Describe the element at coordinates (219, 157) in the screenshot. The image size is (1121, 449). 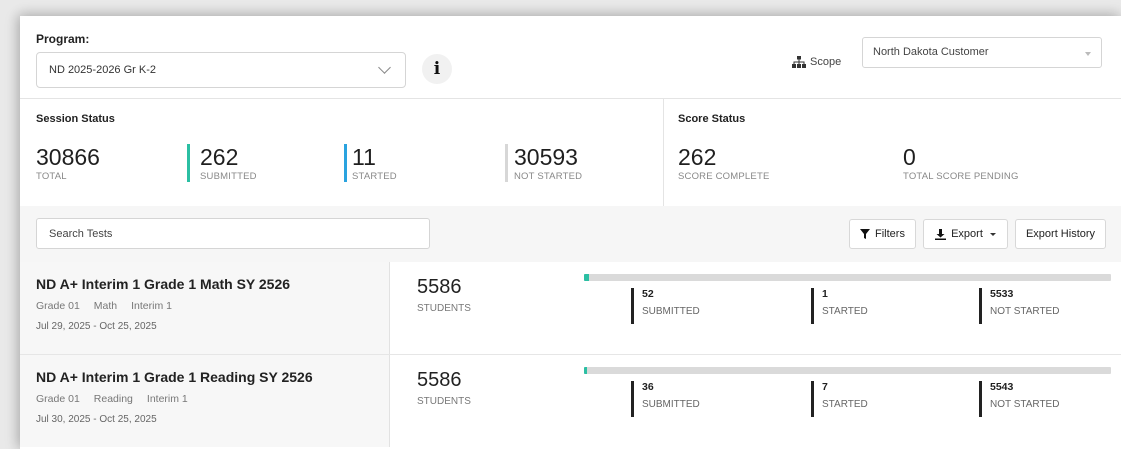
I see `session-submitted-value: 262` at that location.